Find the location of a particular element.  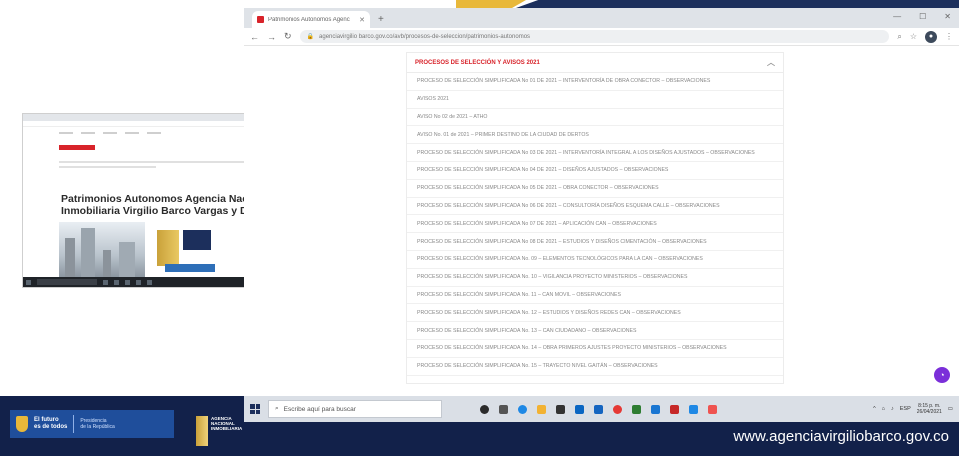

store-icon is located at coordinates (560, 409).